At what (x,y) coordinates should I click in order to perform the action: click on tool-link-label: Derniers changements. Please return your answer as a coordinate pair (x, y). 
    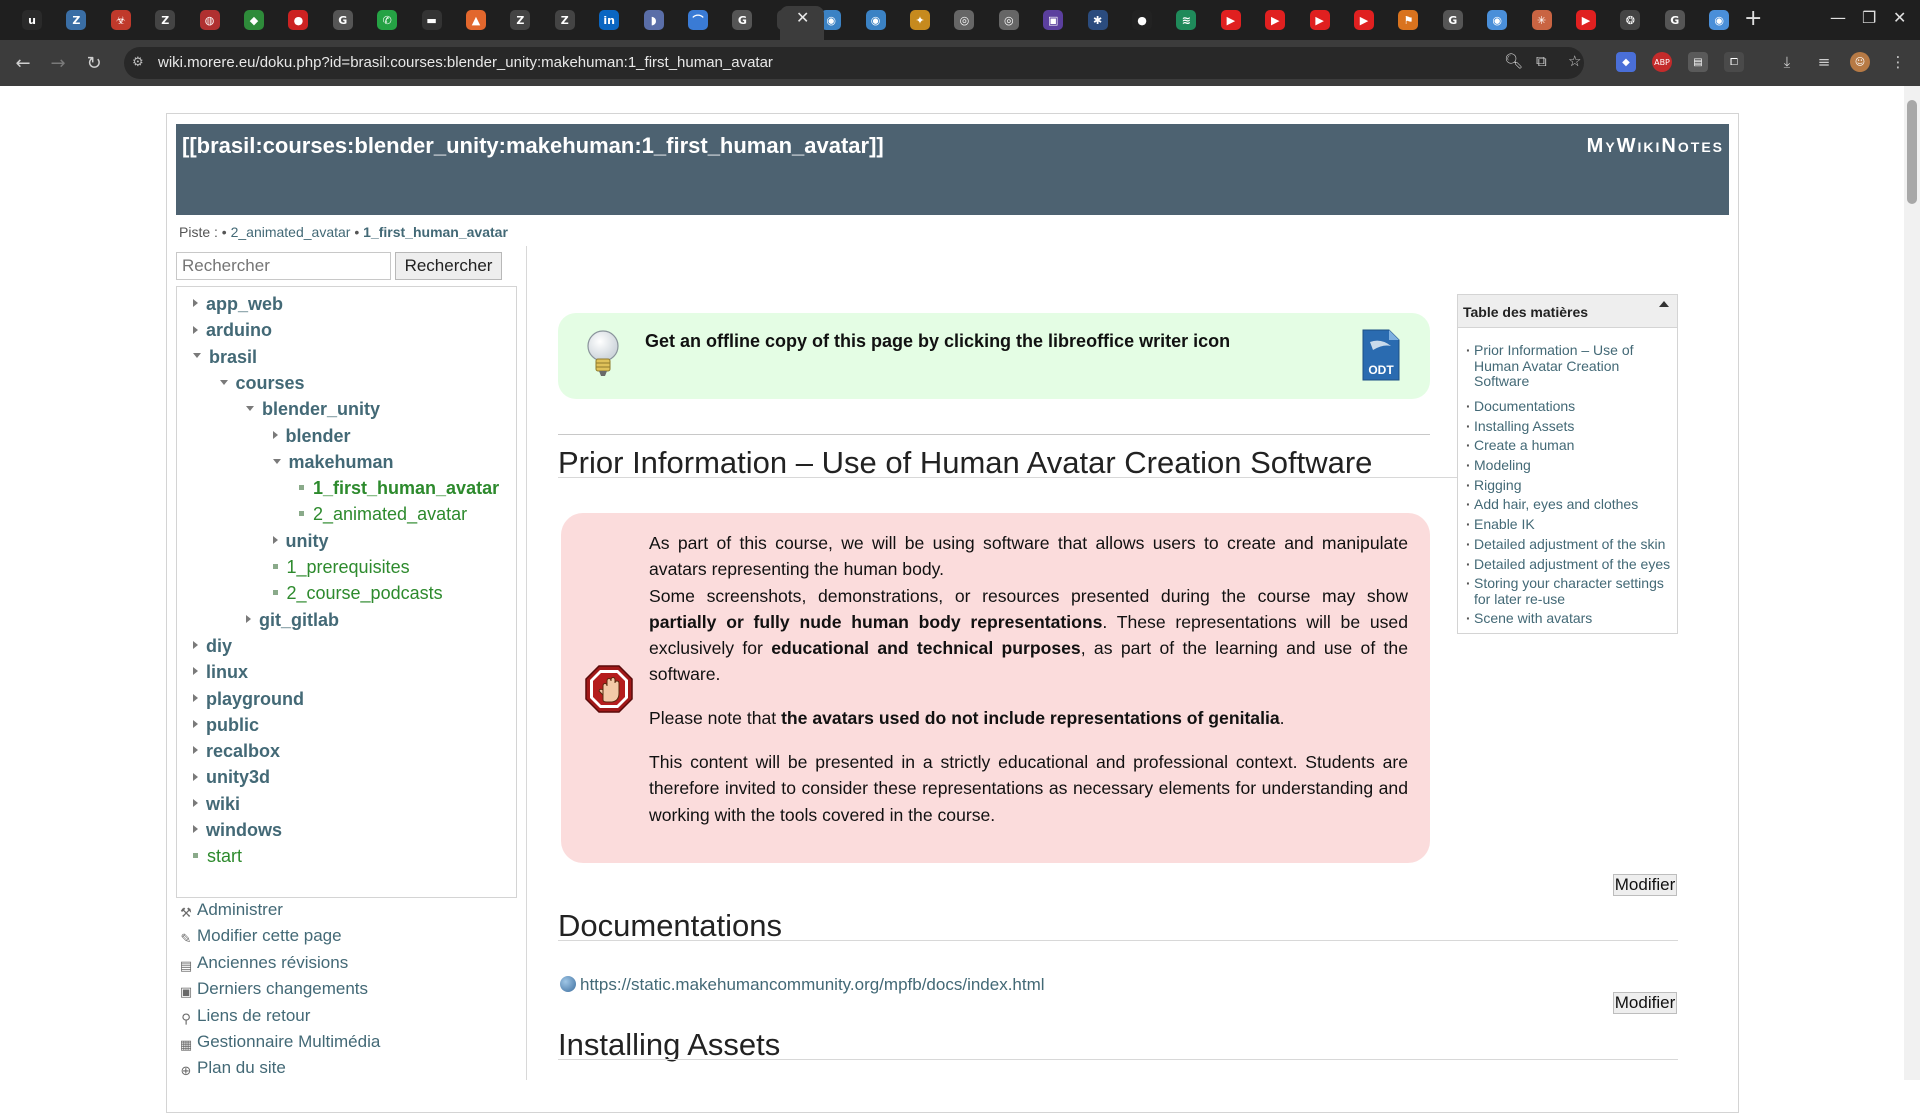
    Looking at the image, I should click on (282, 988).